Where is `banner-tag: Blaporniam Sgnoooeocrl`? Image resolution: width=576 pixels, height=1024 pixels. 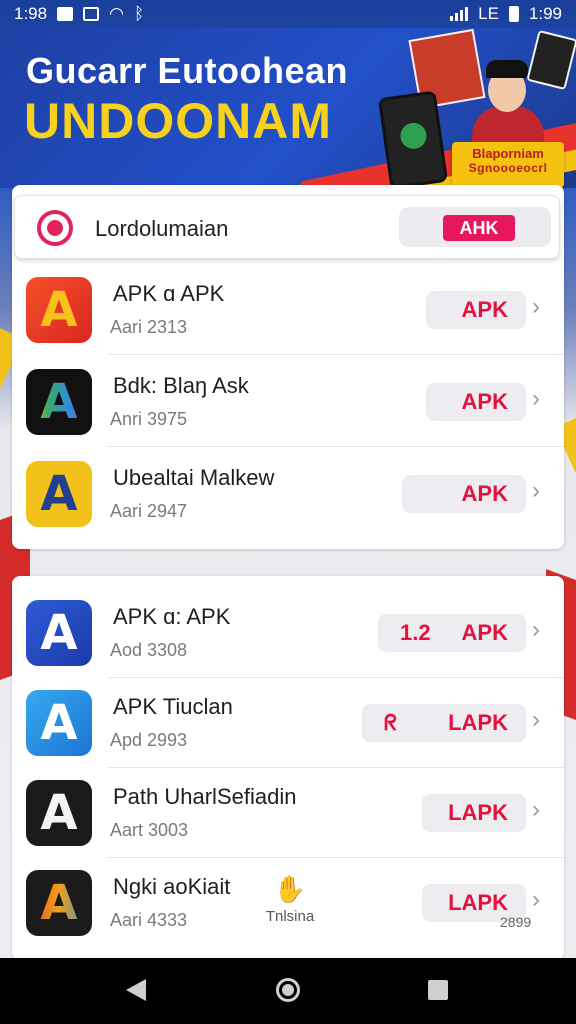 banner-tag: Blaporniam Sgnoooeocrl is located at coordinates (508, 165).